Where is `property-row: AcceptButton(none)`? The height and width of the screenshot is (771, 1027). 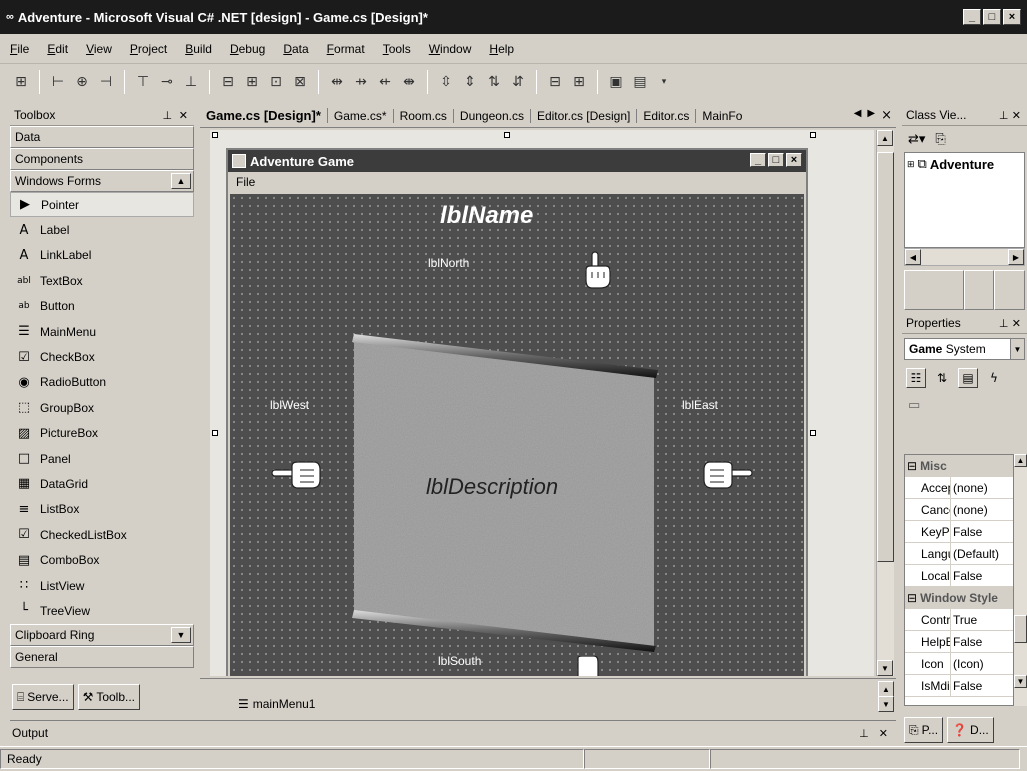
property-row: AcceptButton(none) is located at coordinates (959, 488).